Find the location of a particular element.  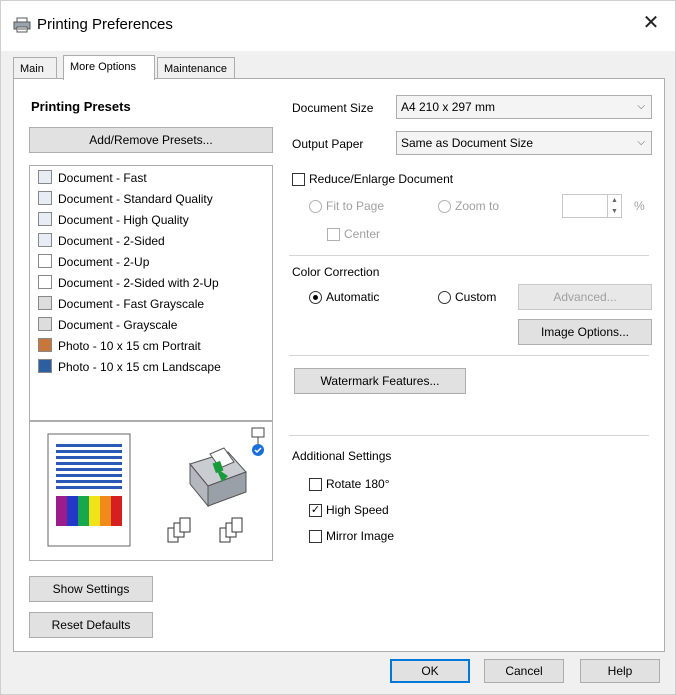

preset-label: Document - Fast is located at coordinates (102, 178).